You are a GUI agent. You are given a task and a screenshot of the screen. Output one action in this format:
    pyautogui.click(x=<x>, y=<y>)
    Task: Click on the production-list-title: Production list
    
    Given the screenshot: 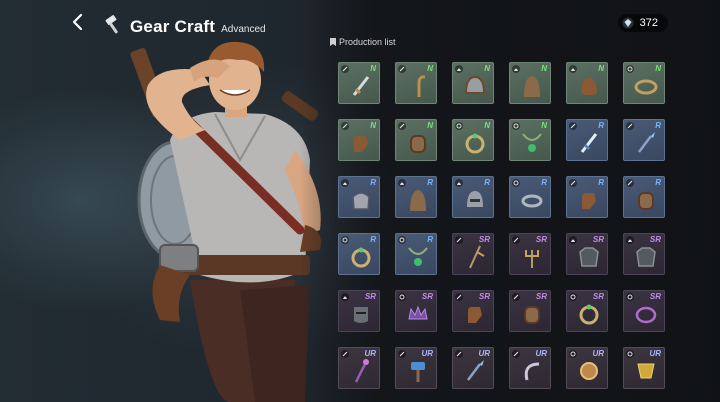 What is the action you would take?
    pyautogui.click(x=367, y=42)
    